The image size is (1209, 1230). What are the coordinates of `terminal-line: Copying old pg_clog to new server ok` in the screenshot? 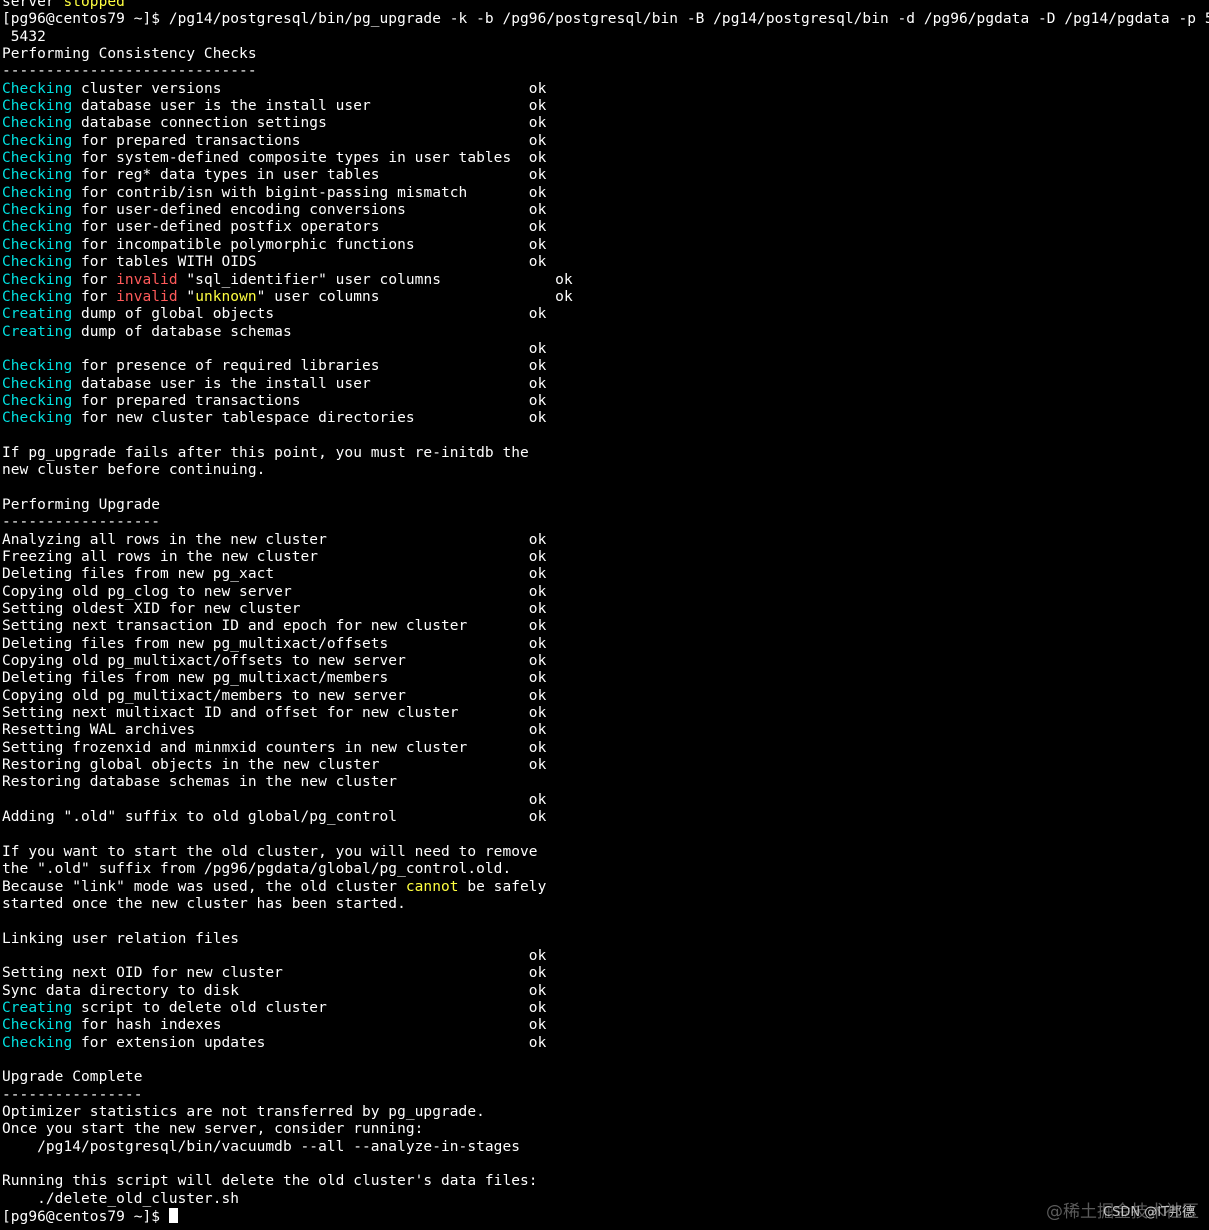 It's located at (604, 592).